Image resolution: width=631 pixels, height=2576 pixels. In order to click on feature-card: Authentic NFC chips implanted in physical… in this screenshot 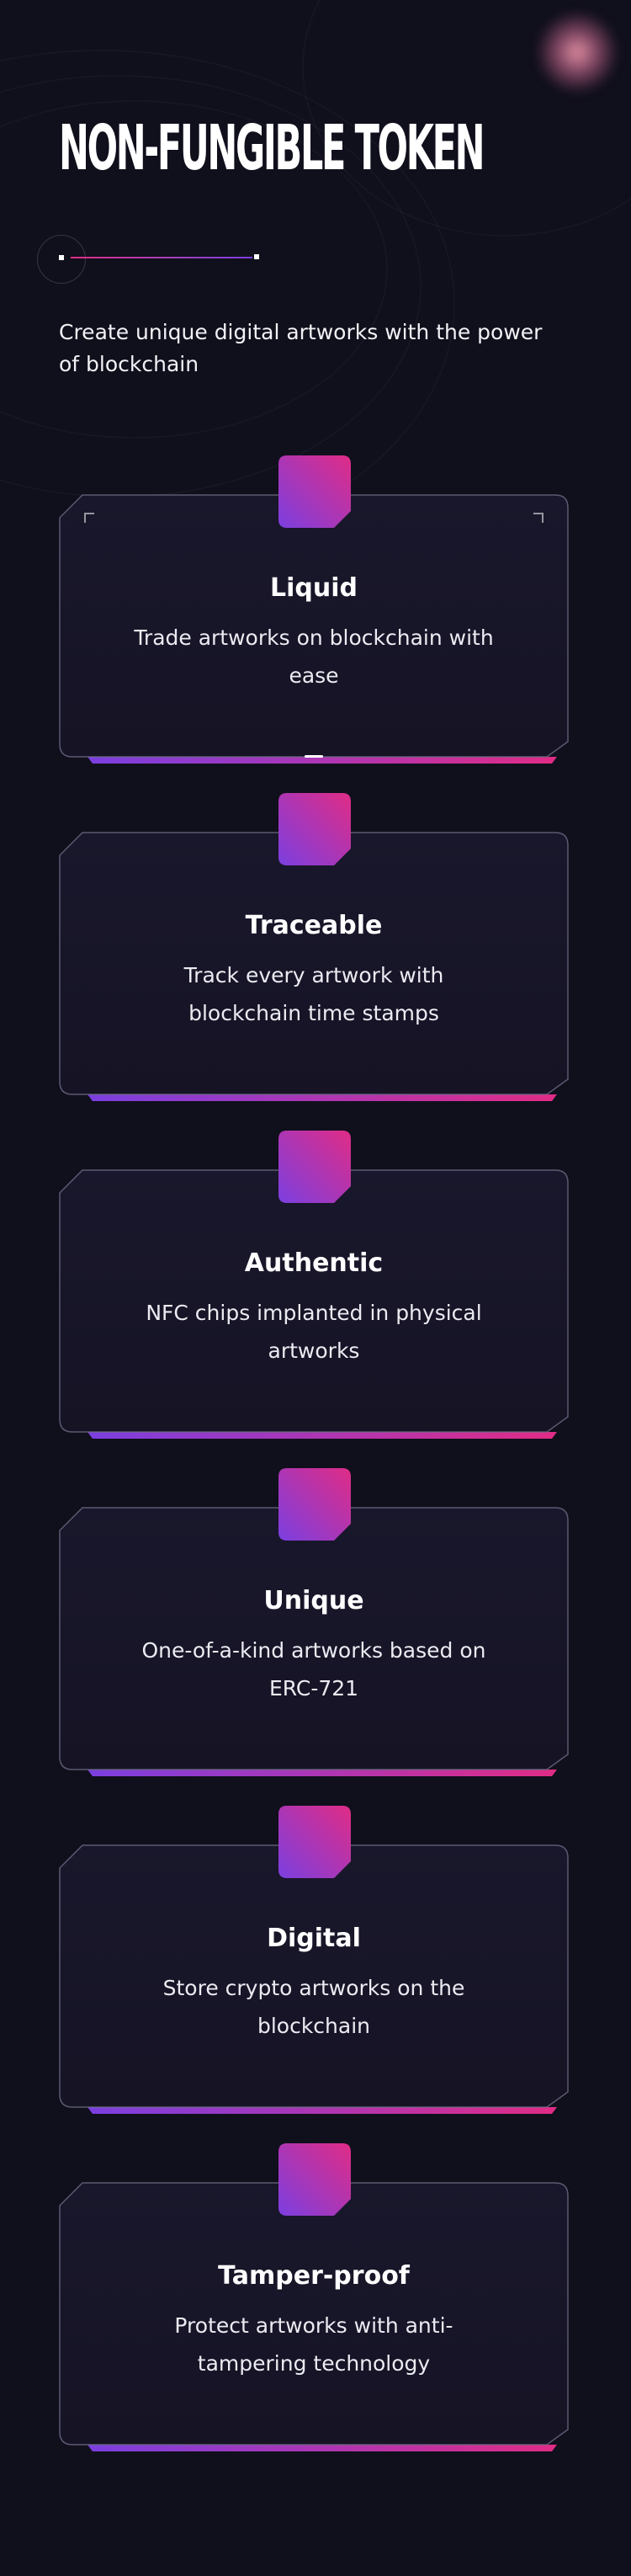, I will do `click(314, 1285)`.